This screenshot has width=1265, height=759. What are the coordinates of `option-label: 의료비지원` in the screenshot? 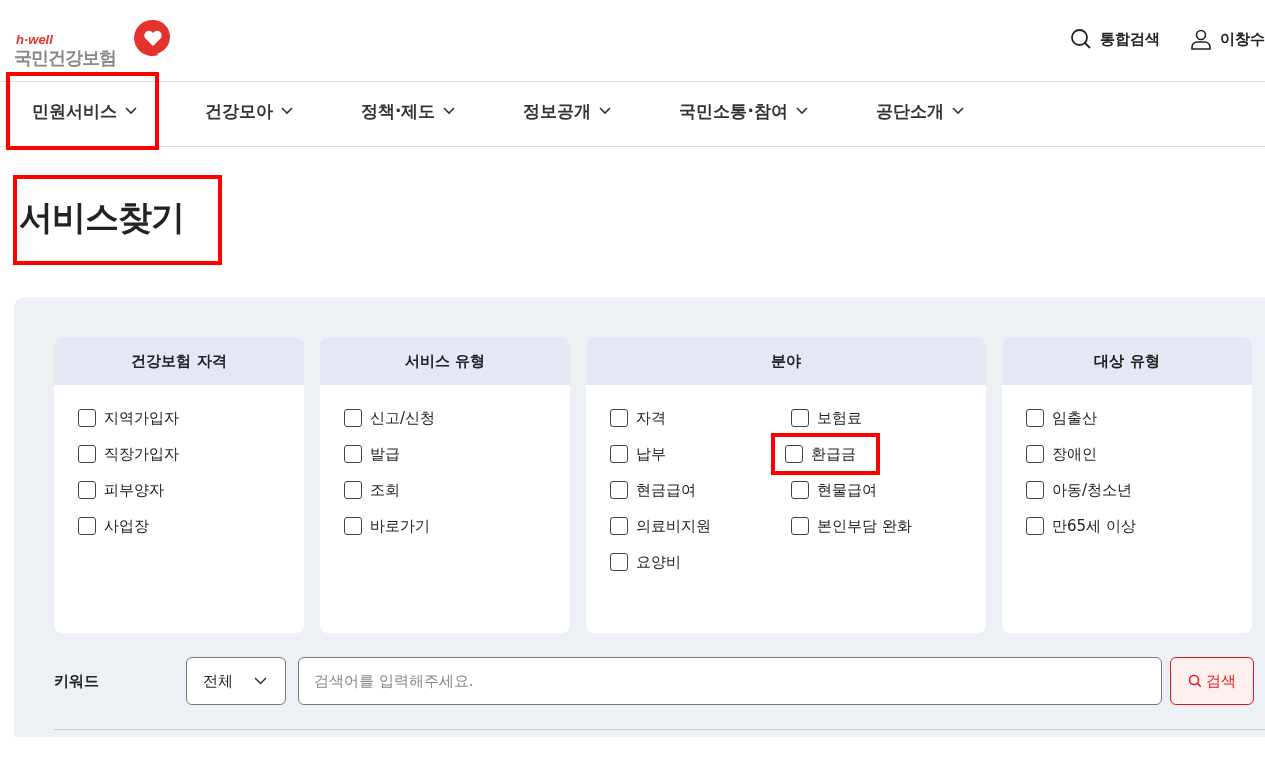 It's located at (673, 526).